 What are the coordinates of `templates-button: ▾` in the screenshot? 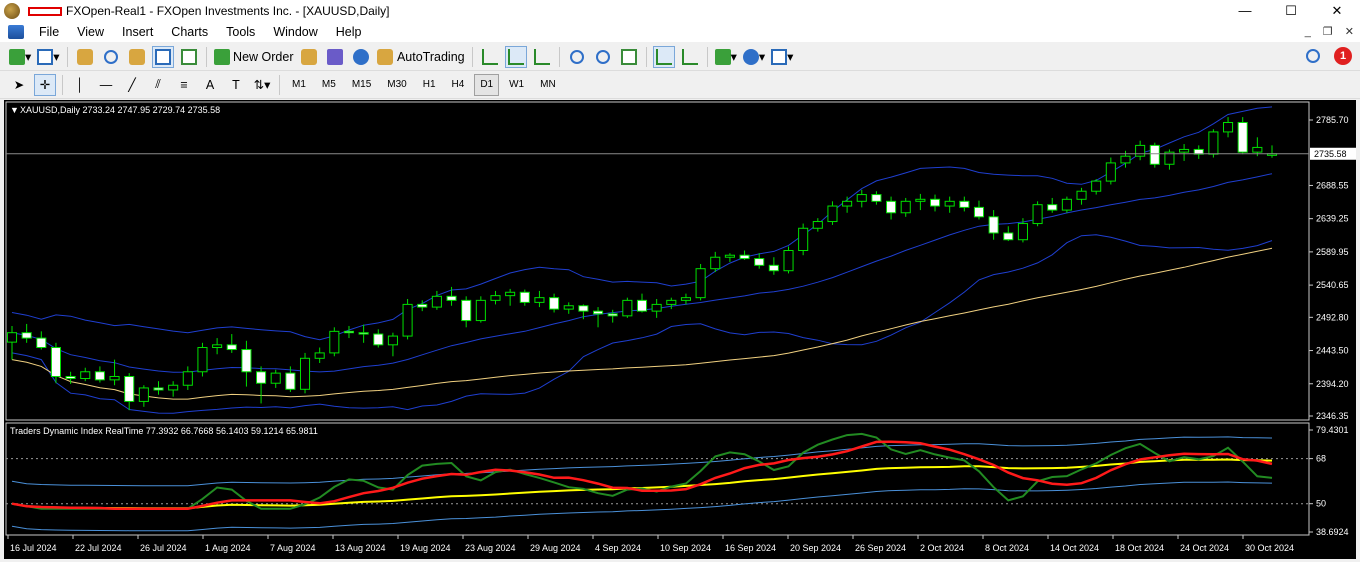 It's located at (782, 57).